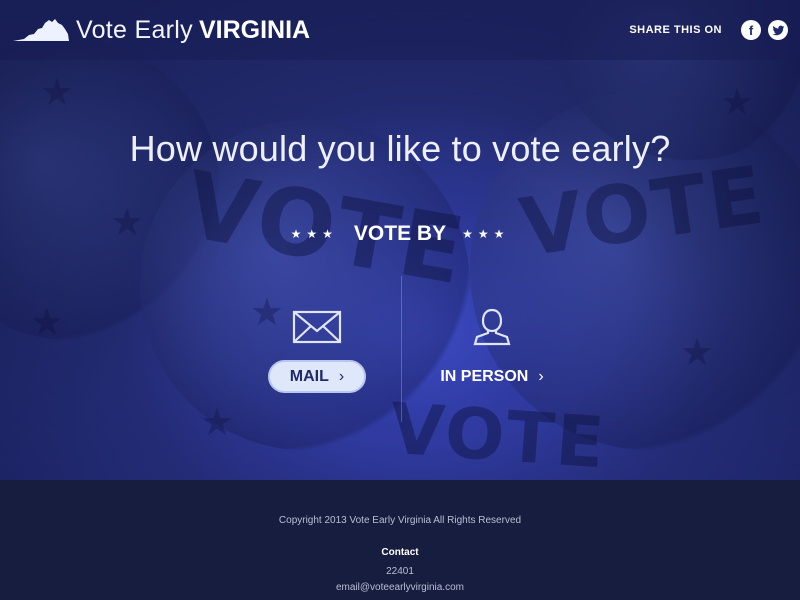 The image size is (800, 600). I want to click on stars-right: ★★★, so click(486, 234).